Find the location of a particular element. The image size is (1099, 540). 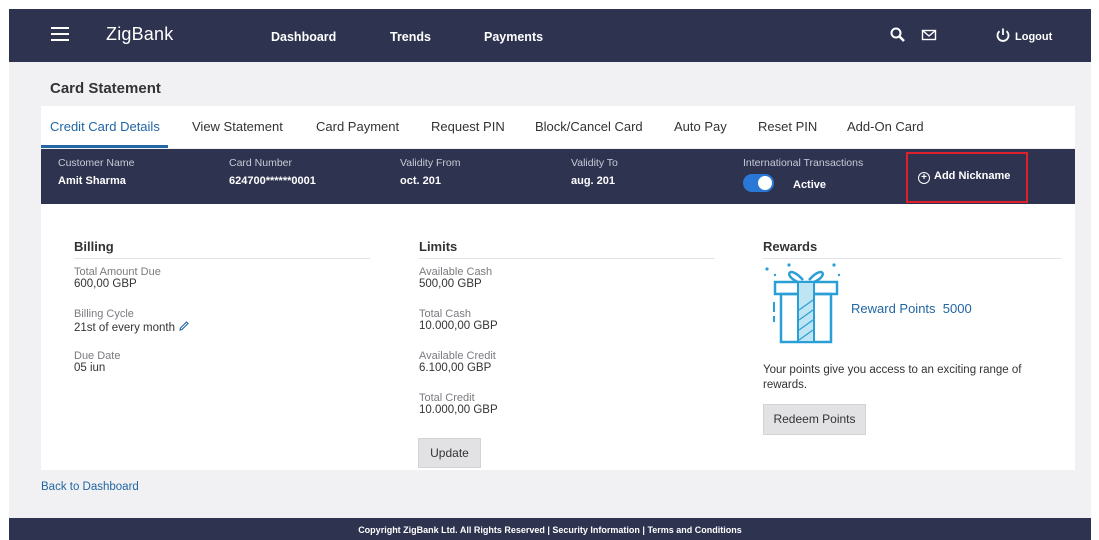

validity-from: oct. 201 is located at coordinates (420, 181).